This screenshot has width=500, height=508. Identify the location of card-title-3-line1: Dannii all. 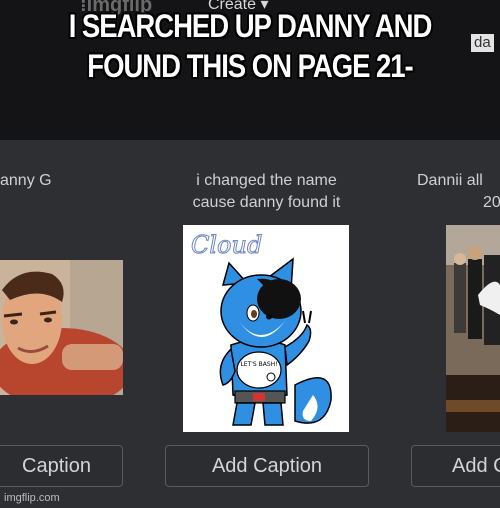
(450, 180).